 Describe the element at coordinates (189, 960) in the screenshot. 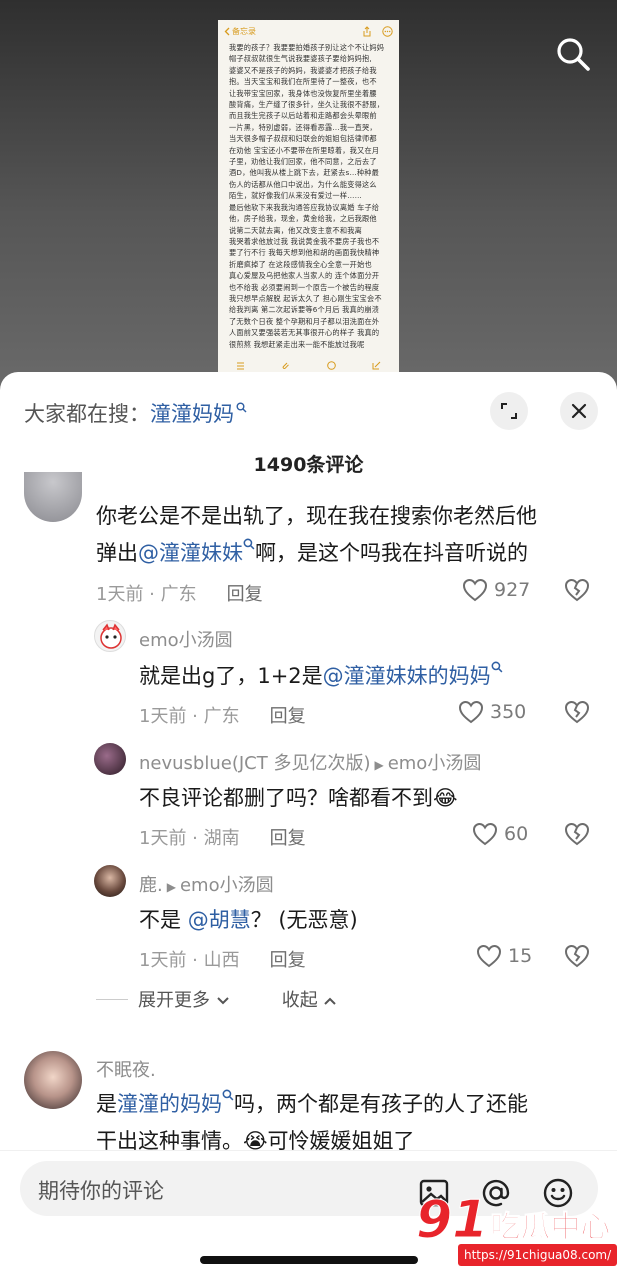

I see `comment-time-location: 1天前 · 山西` at that location.